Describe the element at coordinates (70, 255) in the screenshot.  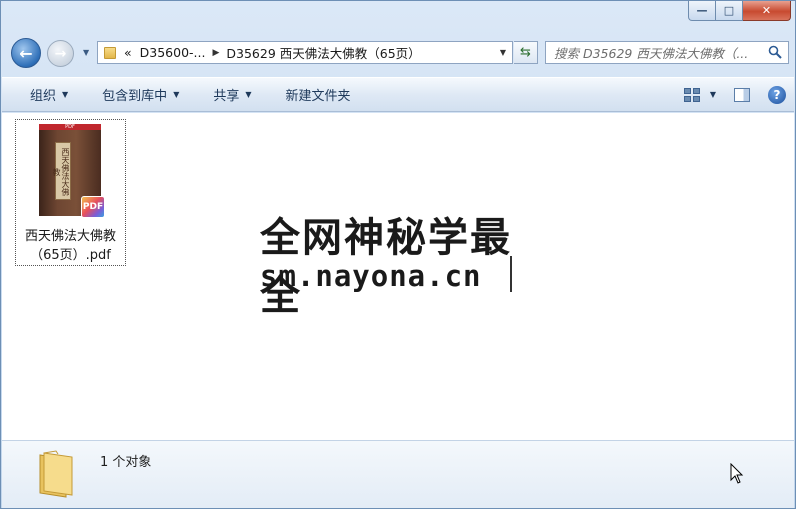
I see `file-name-line2: （65页）.pdf` at that location.